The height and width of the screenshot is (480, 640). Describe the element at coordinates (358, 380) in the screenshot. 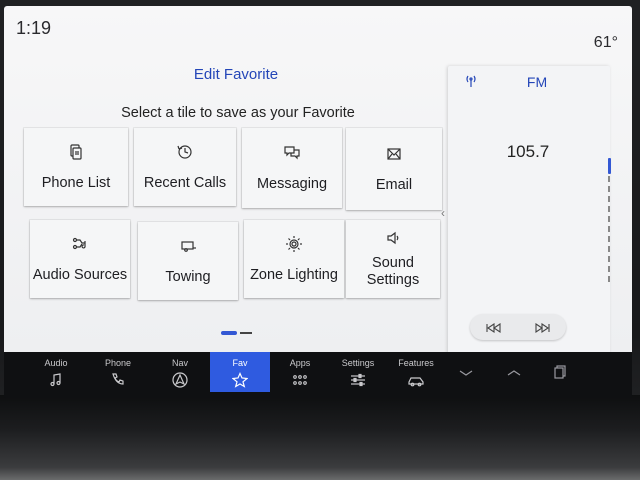

I see `sliders-icon` at that location.